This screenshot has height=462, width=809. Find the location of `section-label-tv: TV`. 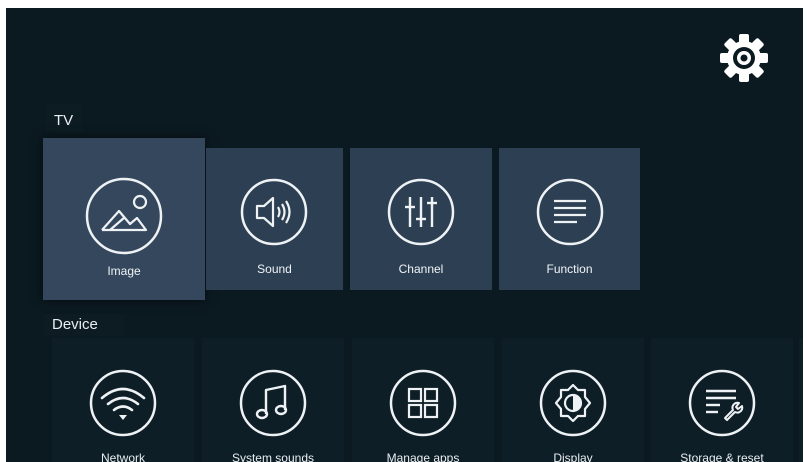

section-label-tv: TV is located at coordinates (64, 118).